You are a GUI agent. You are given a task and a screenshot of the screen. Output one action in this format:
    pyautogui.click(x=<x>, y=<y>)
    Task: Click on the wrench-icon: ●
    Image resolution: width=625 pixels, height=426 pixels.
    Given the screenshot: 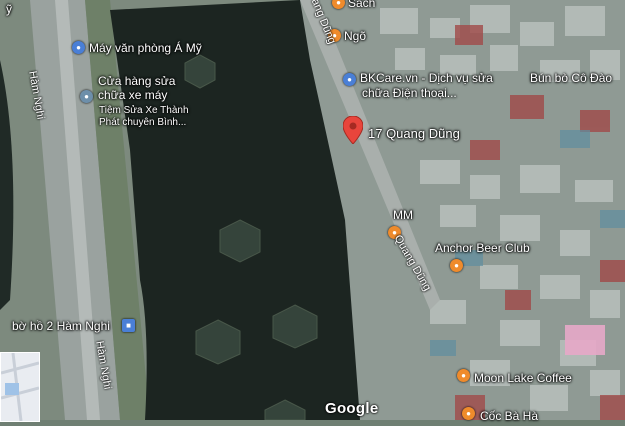 What is the action you would take?
    pyautogui.click(x=86, y=96)
    